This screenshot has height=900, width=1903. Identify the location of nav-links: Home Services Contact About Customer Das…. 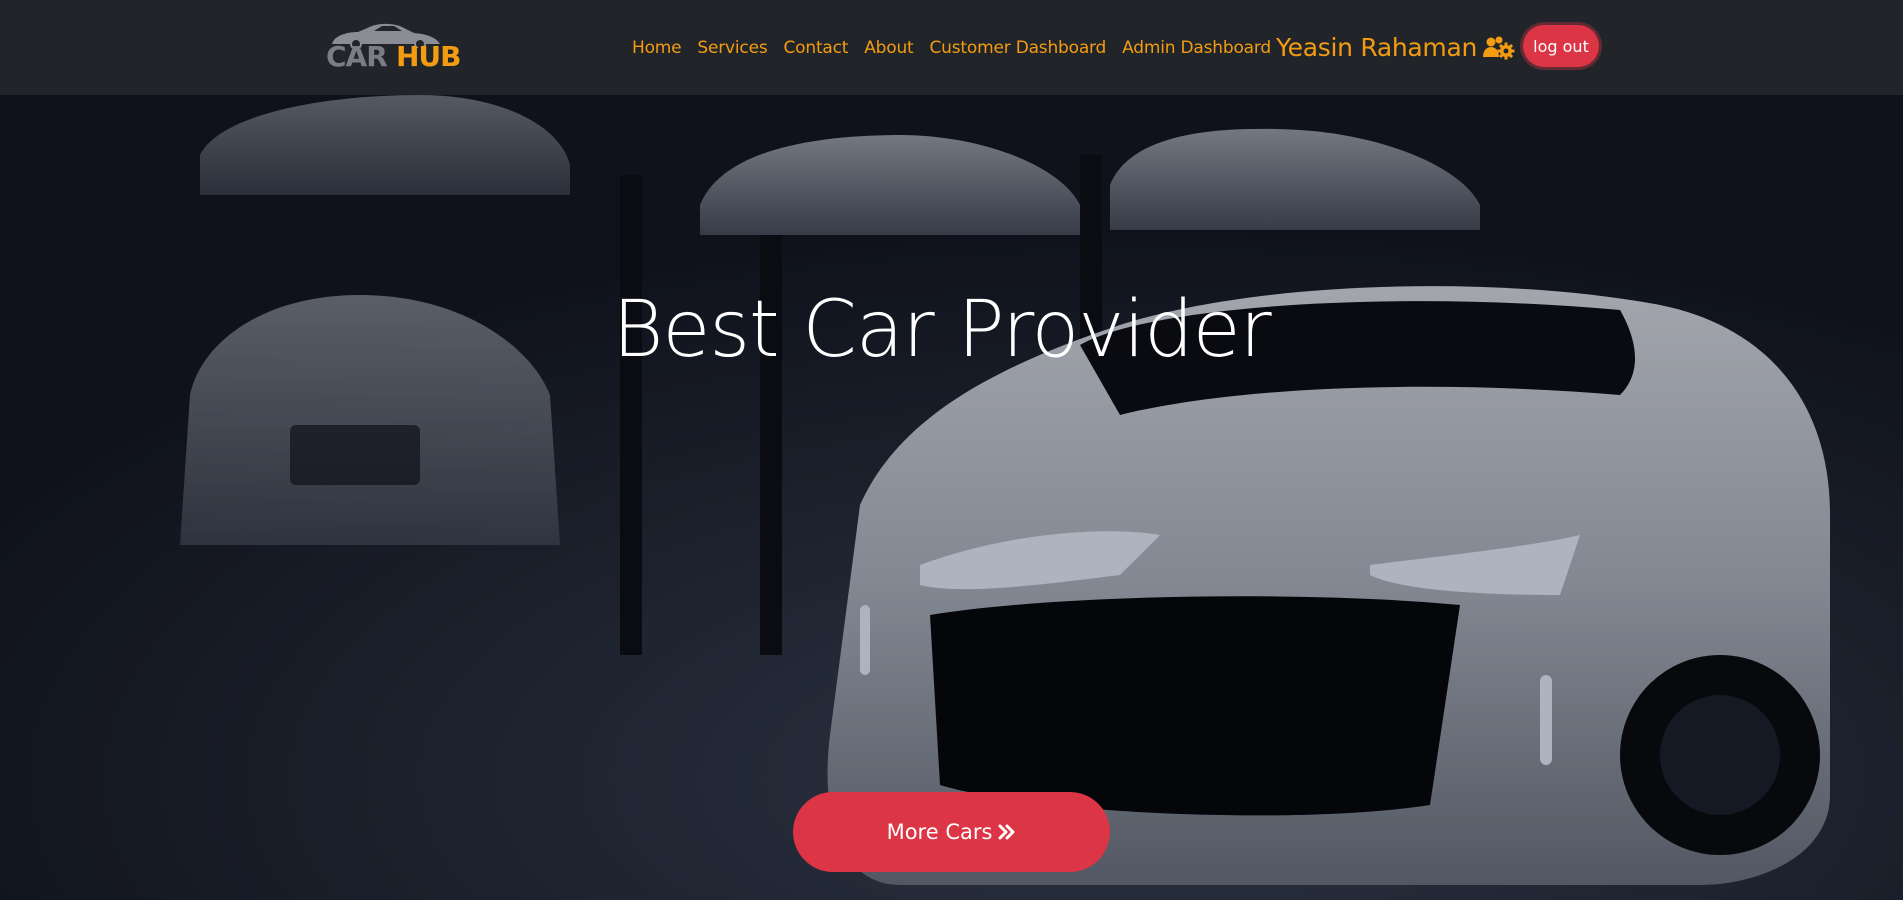
(959, 47).